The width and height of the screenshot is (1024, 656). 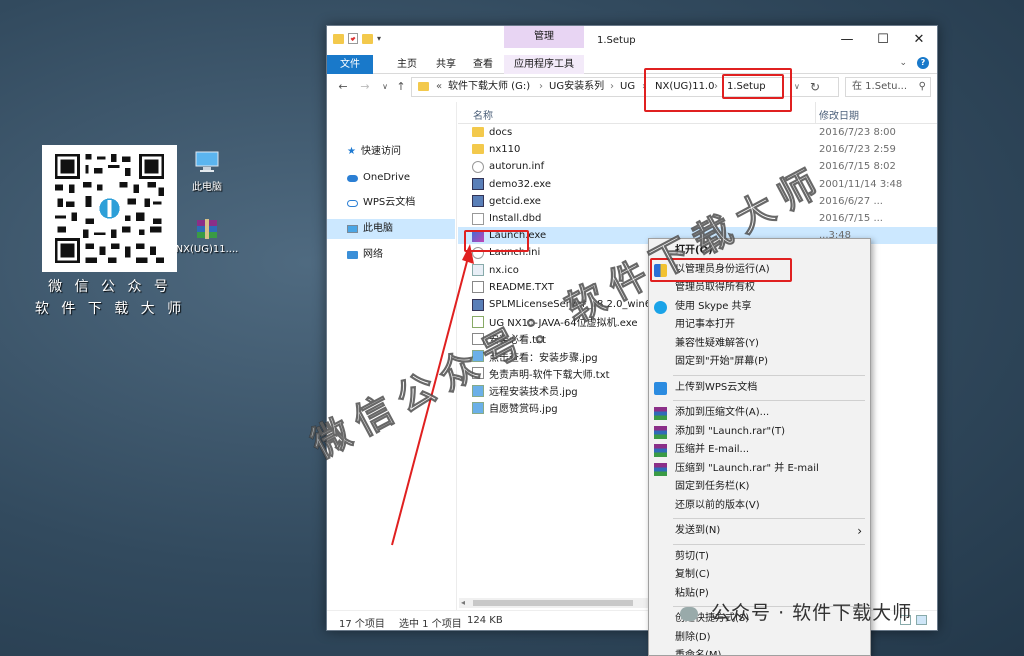 I want to click on scroll-left-arrow-icon: ◂, so click(x=463, y=602).